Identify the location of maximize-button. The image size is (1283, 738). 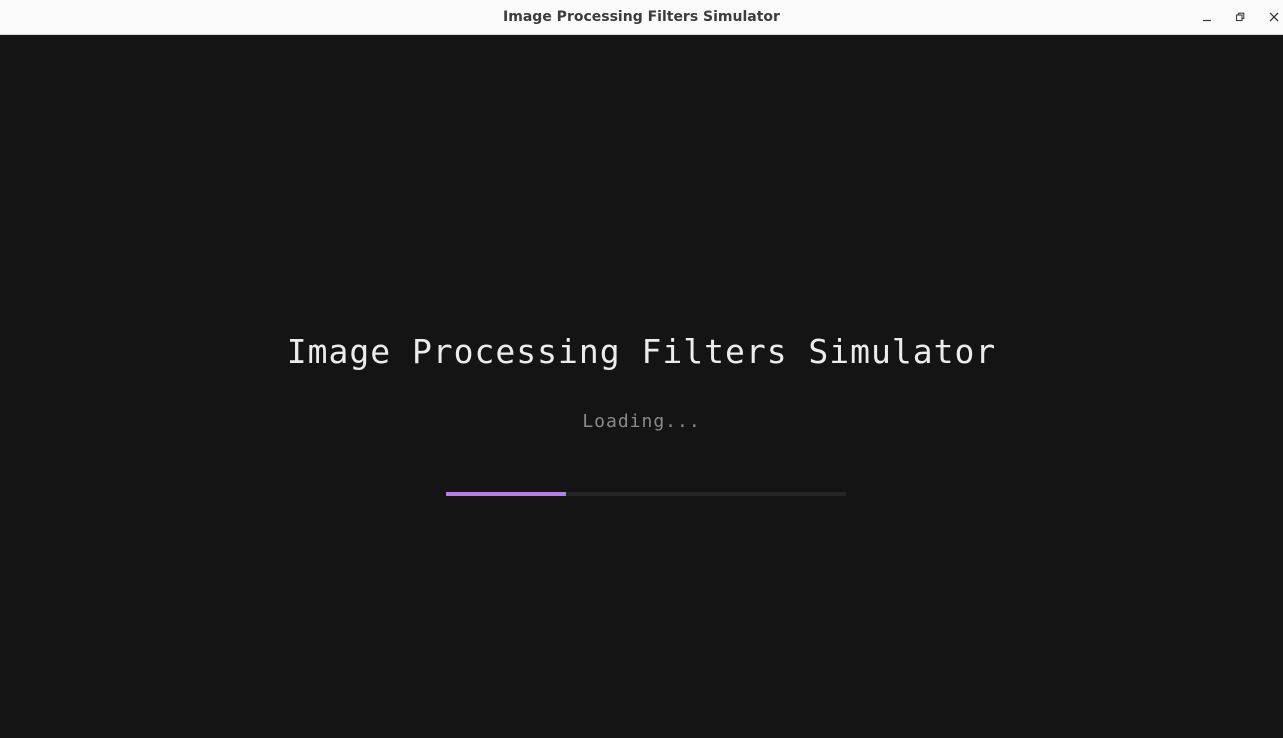
(1240, 17).